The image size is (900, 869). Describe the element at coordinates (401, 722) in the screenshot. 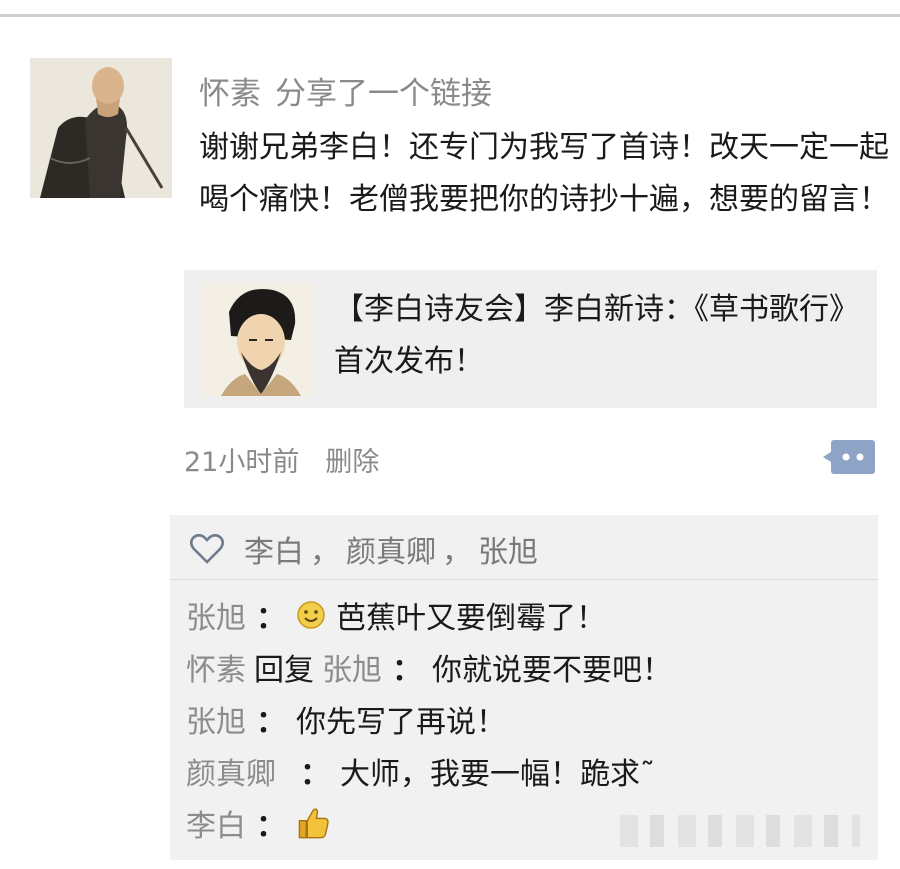

I see `comment-text: 你先写了再说！` at that location.